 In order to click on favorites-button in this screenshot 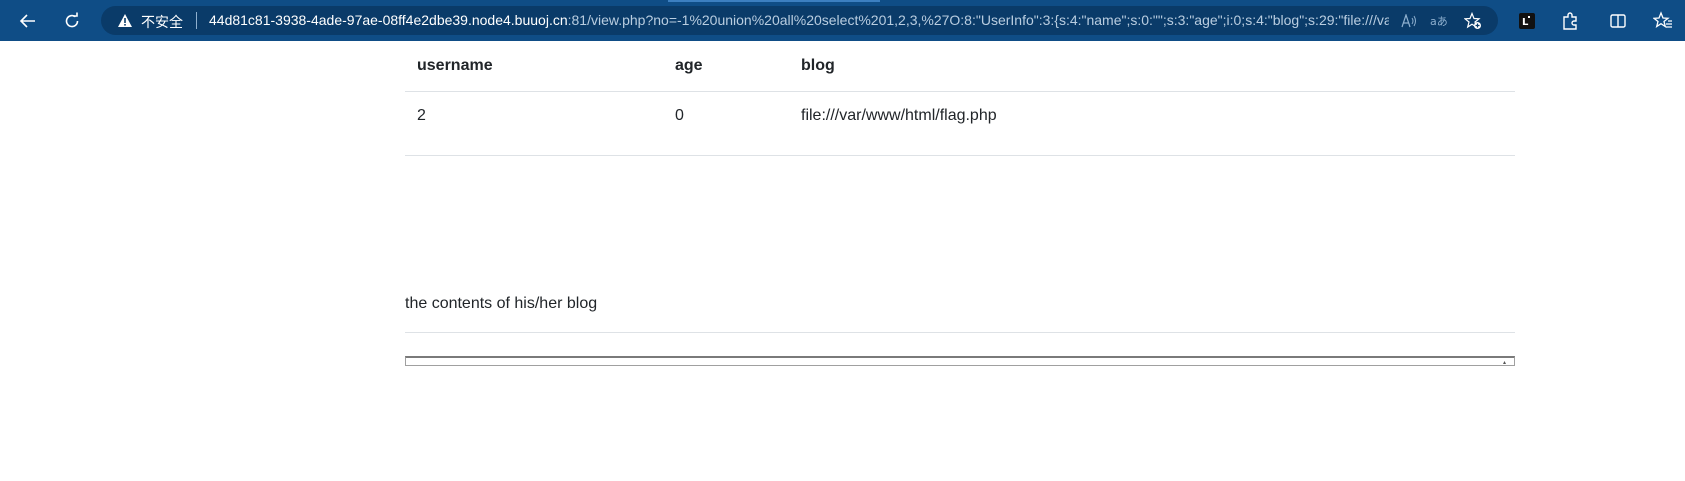, I will do `click(1663, 21)`.